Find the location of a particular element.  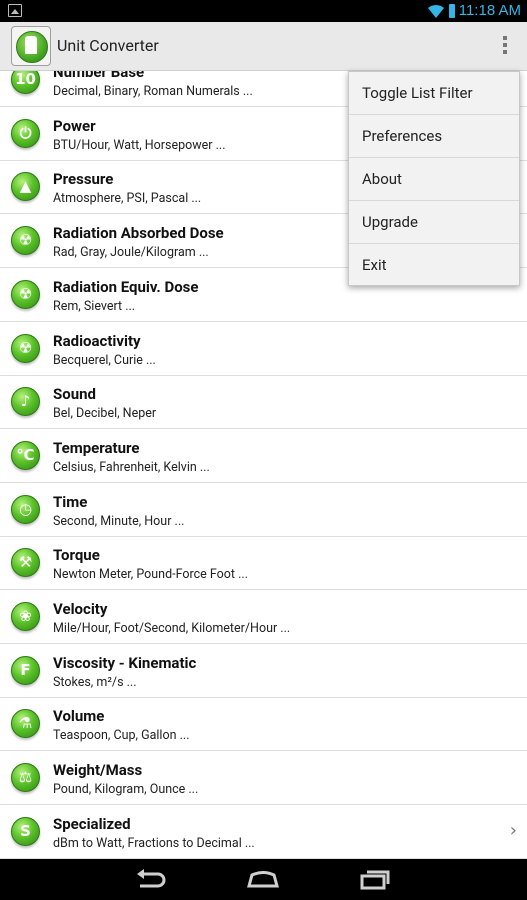

action-bar: Unit Converter is located at coordinates (263, 46).